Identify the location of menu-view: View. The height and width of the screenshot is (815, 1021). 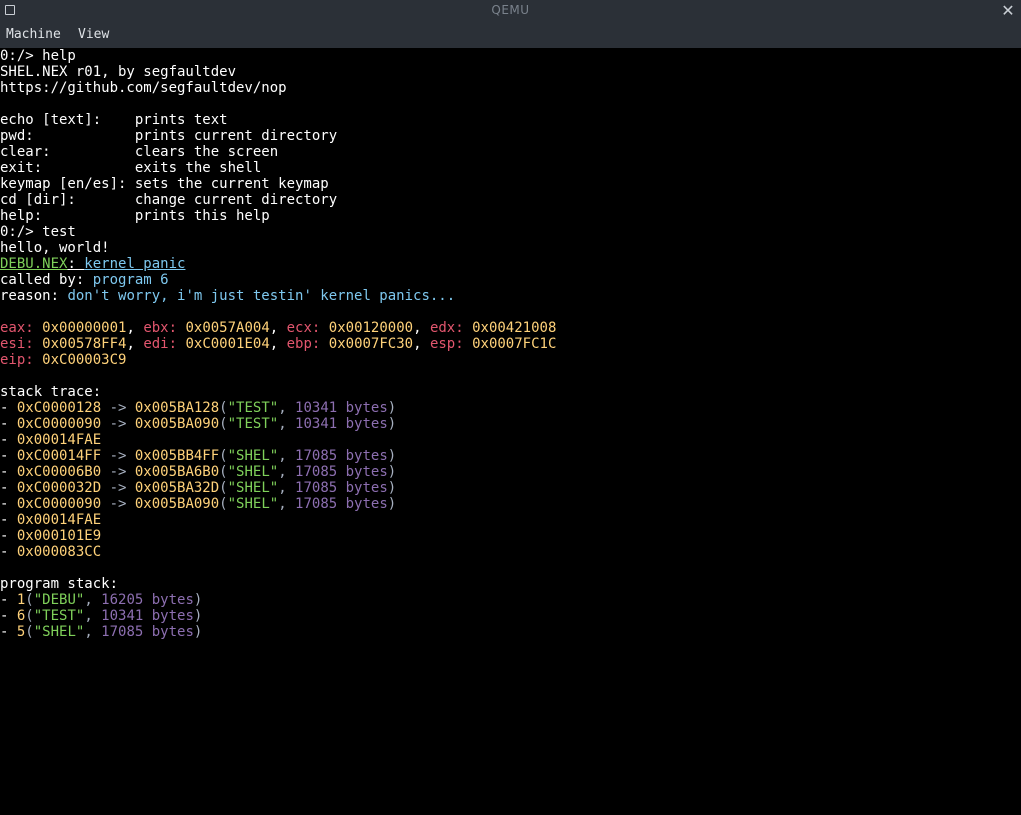
(93, 34).